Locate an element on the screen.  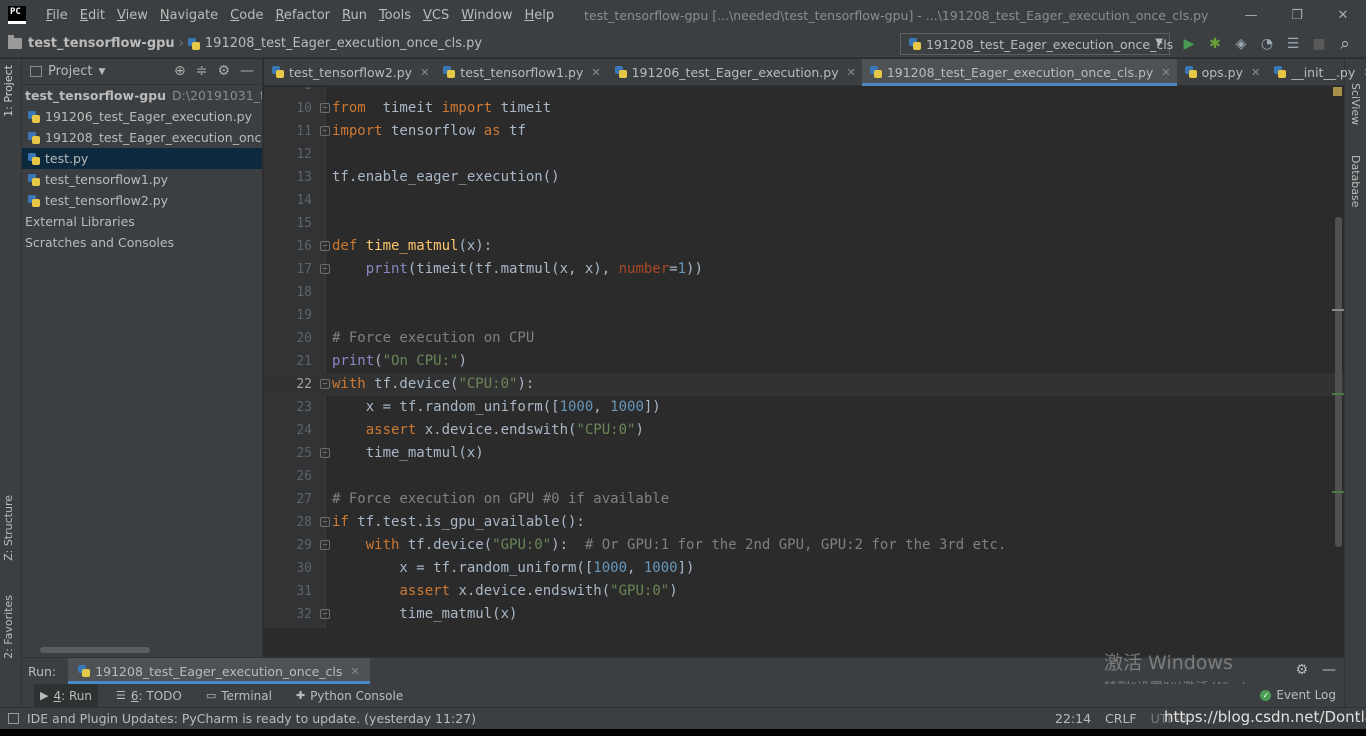
bottom-tab: ✚ Python Console is located at coordinates (349, 695).